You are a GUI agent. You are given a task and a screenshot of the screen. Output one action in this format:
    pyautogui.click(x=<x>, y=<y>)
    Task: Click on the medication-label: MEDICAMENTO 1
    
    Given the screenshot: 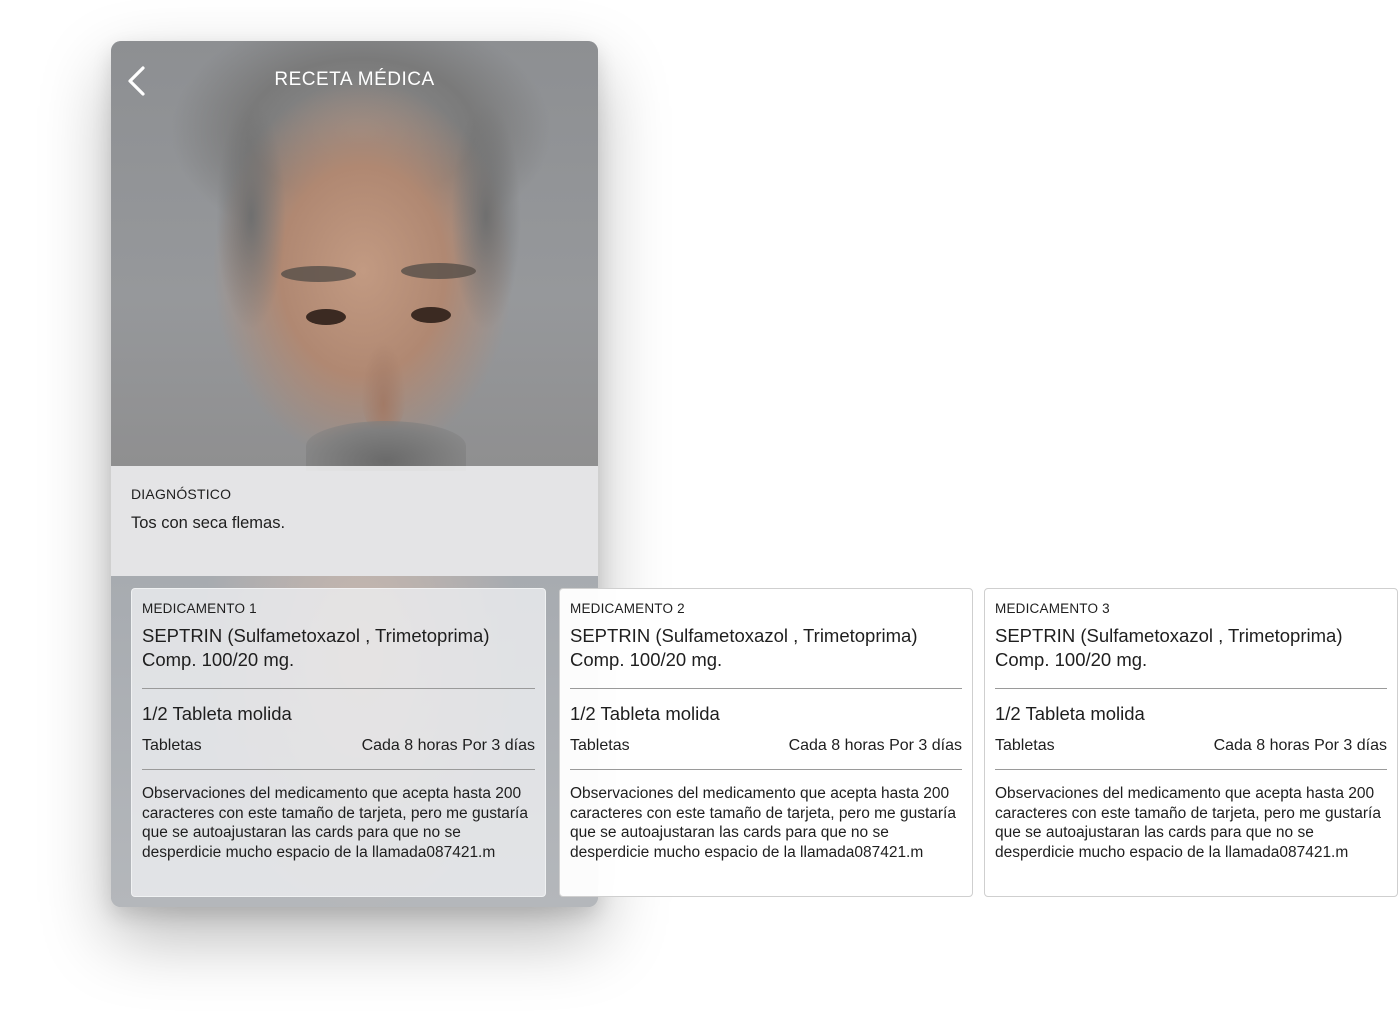 What is the action you would take?
    pyautogui.click(x=199, y=608)
    